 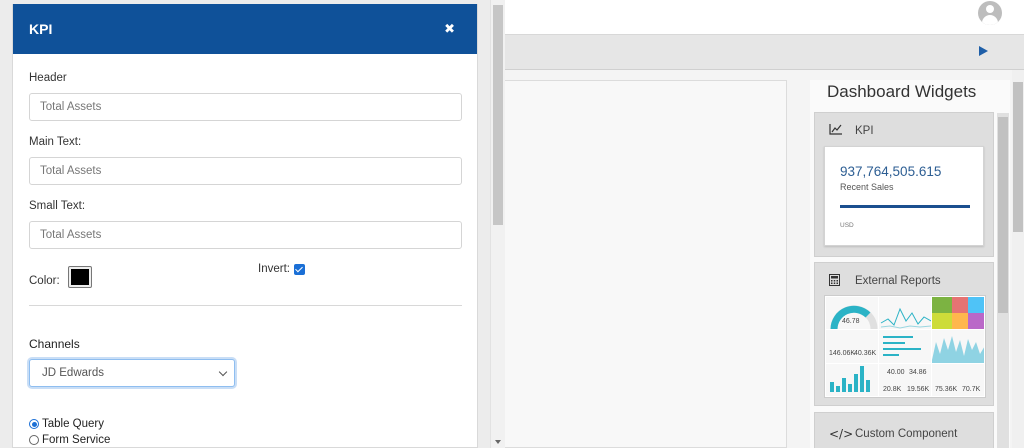 What do you see at coordinates (892, 389) in the screenshot?
I see `report-number: 20.8K` at bounding box center [892, 389].